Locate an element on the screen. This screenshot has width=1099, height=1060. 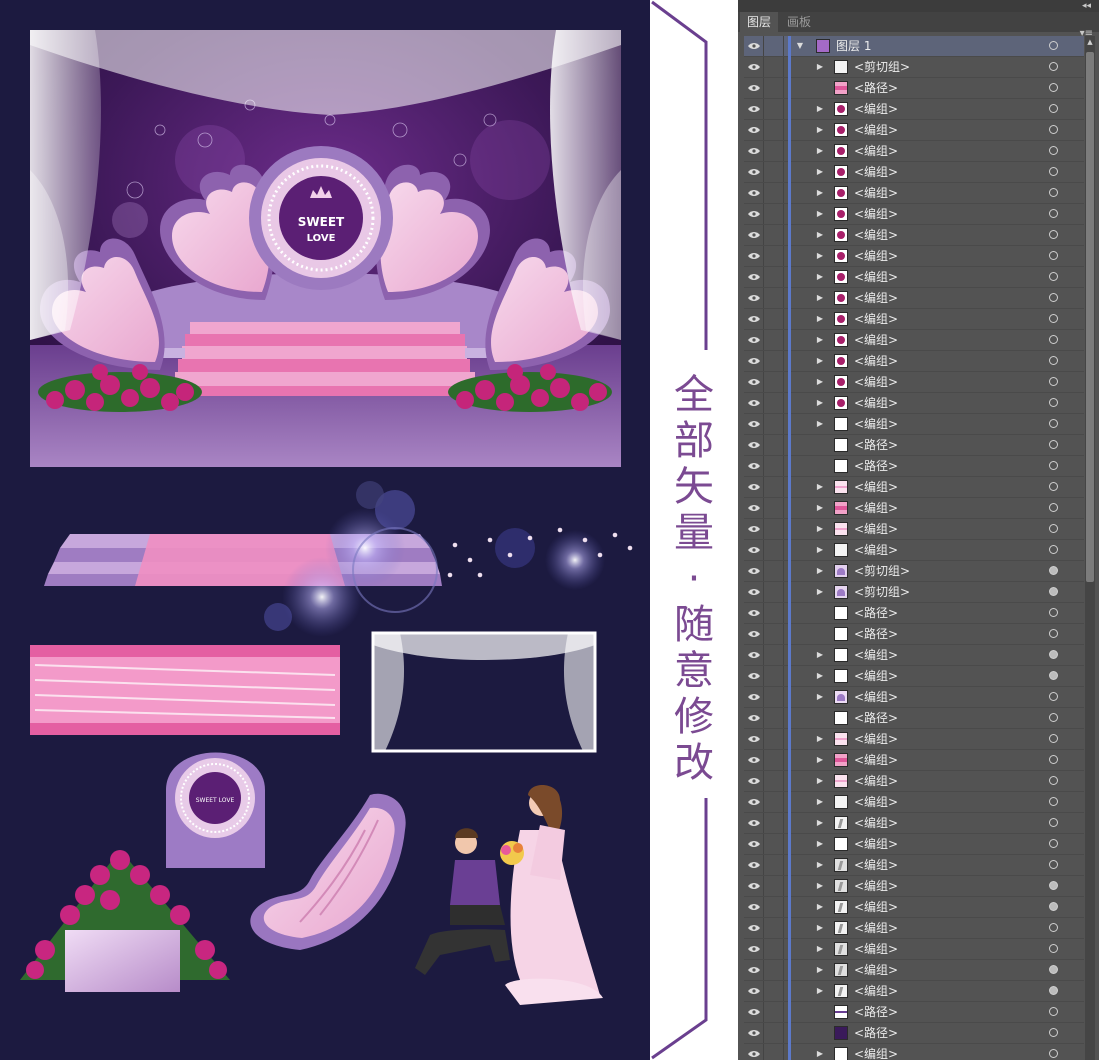
layers-scrollbar: ▲ is located at coordinates (1090, 548).